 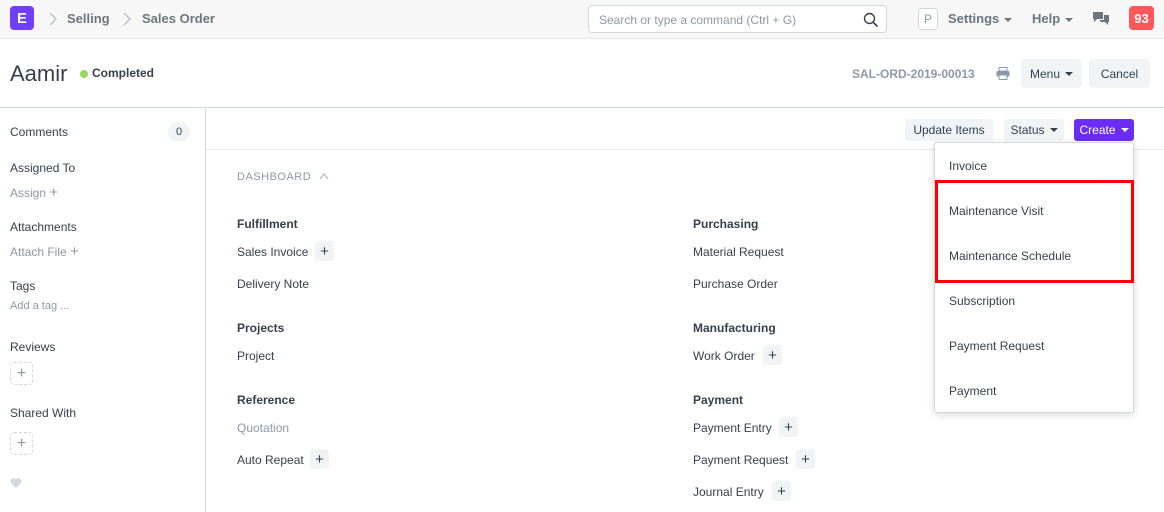 I want to click on add-journal-entry-button: +, so click(x=781, y=491).